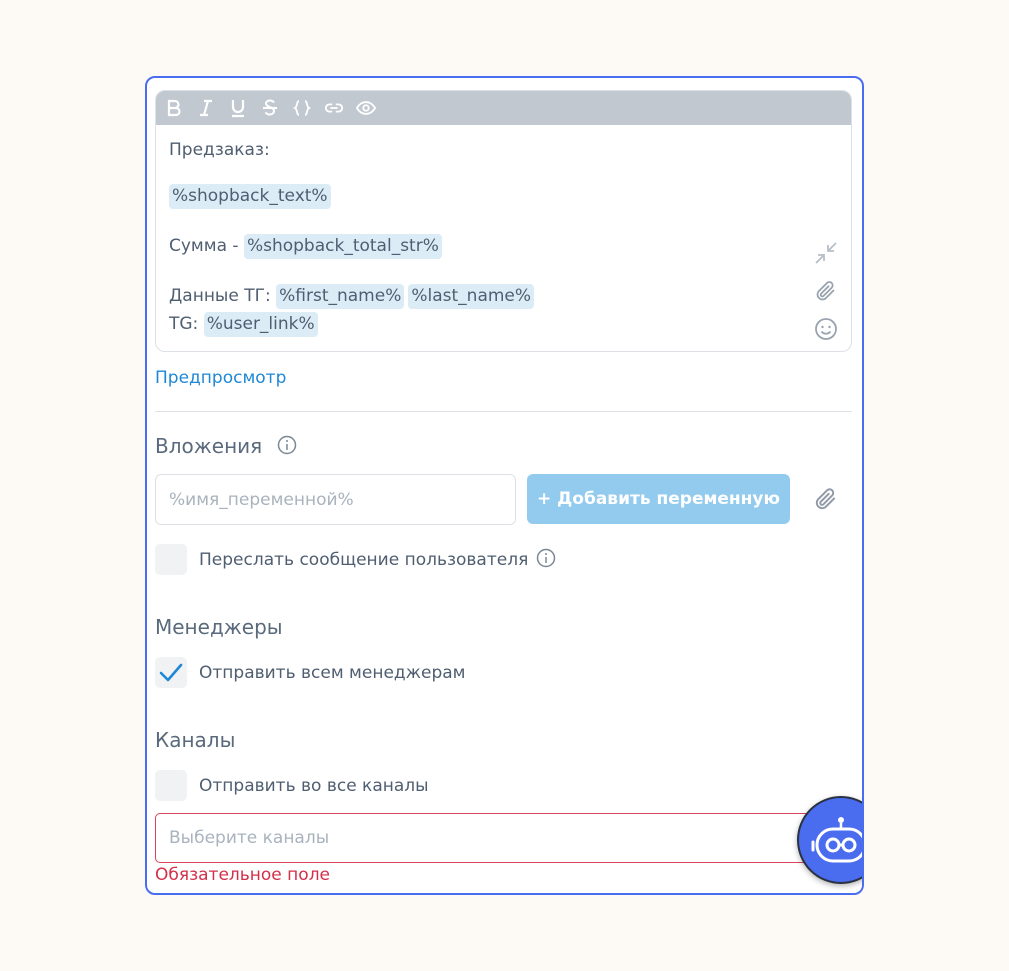 The image size is (1009, 971). I want to click on send-all-managers-row: Отправить всем менеджерам, so click(310, 672).